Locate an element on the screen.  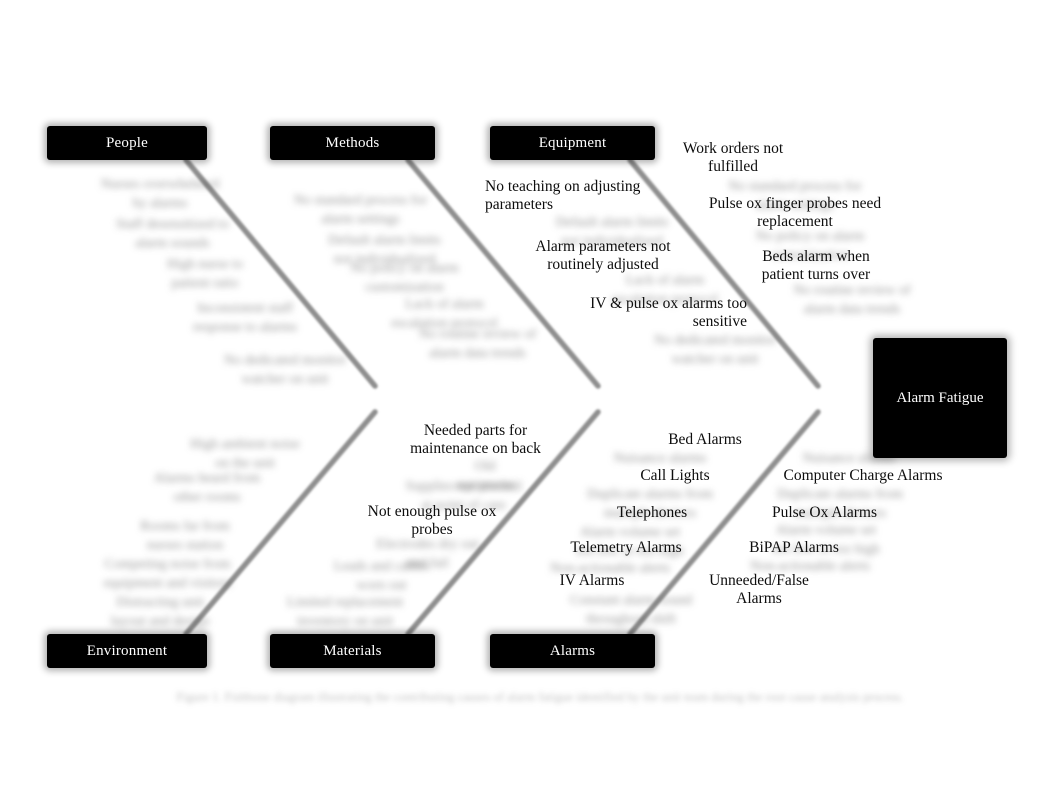
category-box-environment: Environment is located at coordinates (127, 651).